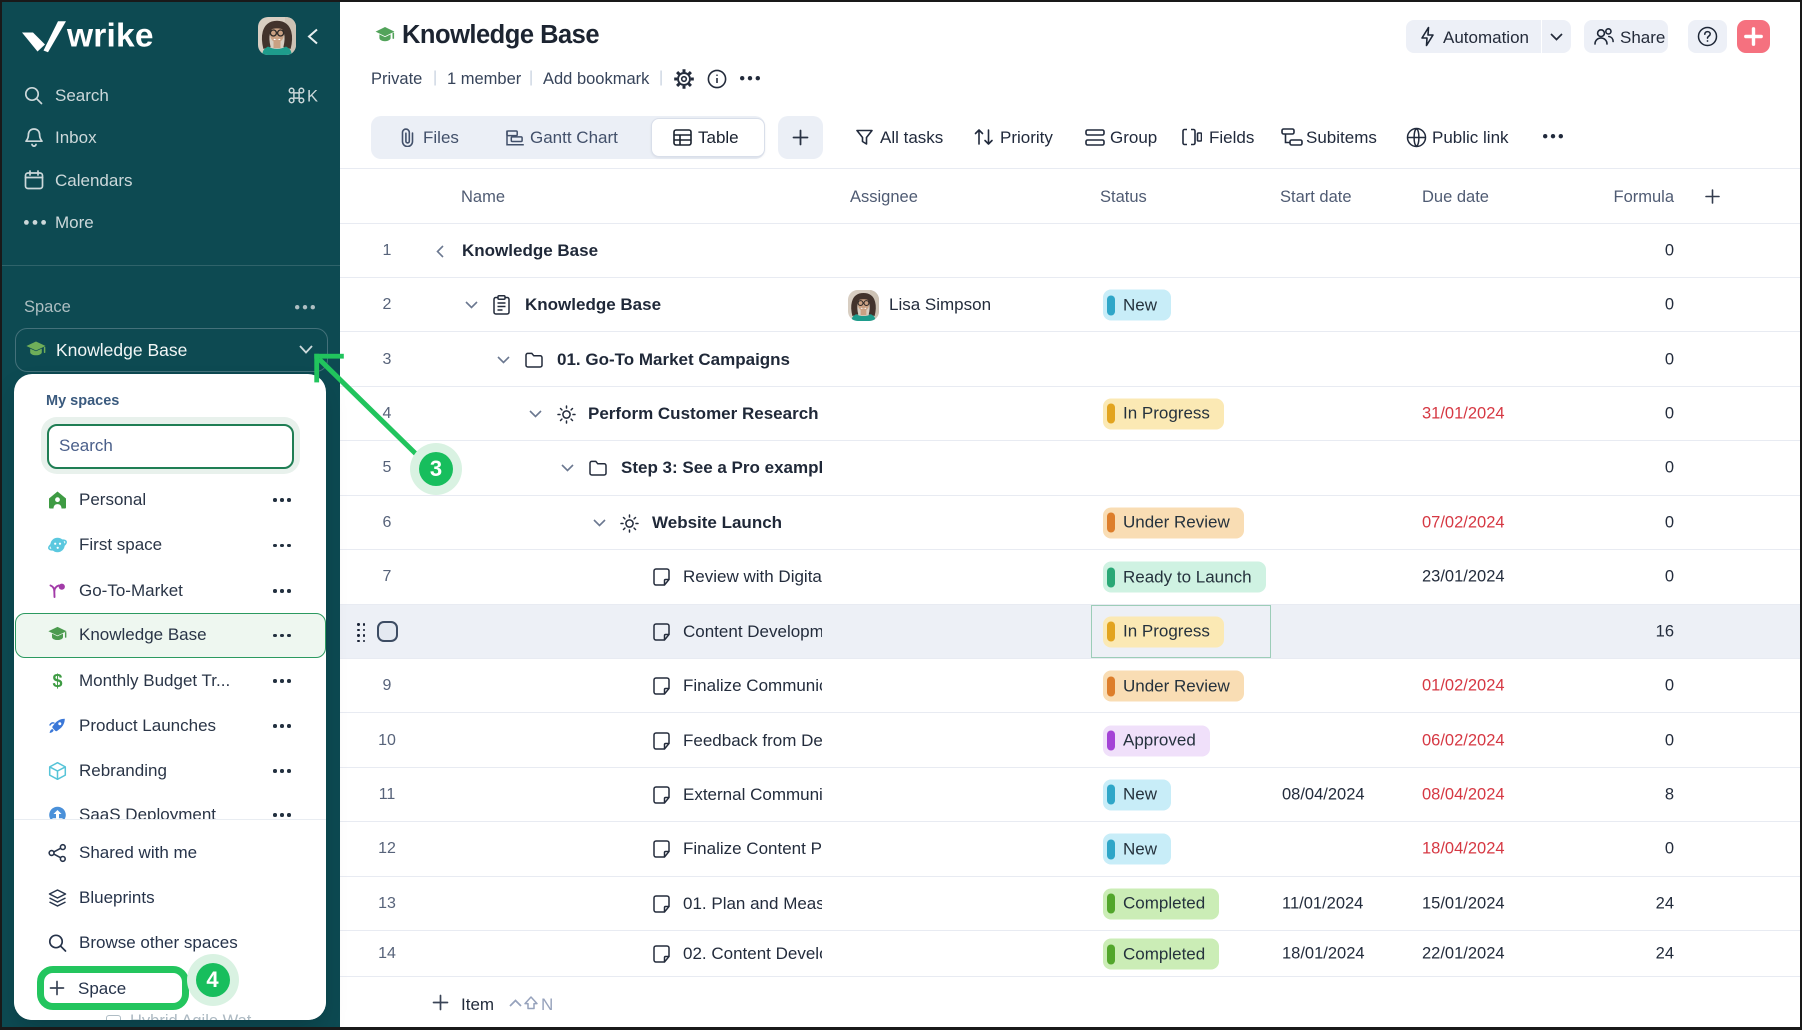 The width and height of the screenshot is (1802, 1030). Describe the element at coordinates (110, 36) in the screenshot. I see `svg-text: wrike` at that location.